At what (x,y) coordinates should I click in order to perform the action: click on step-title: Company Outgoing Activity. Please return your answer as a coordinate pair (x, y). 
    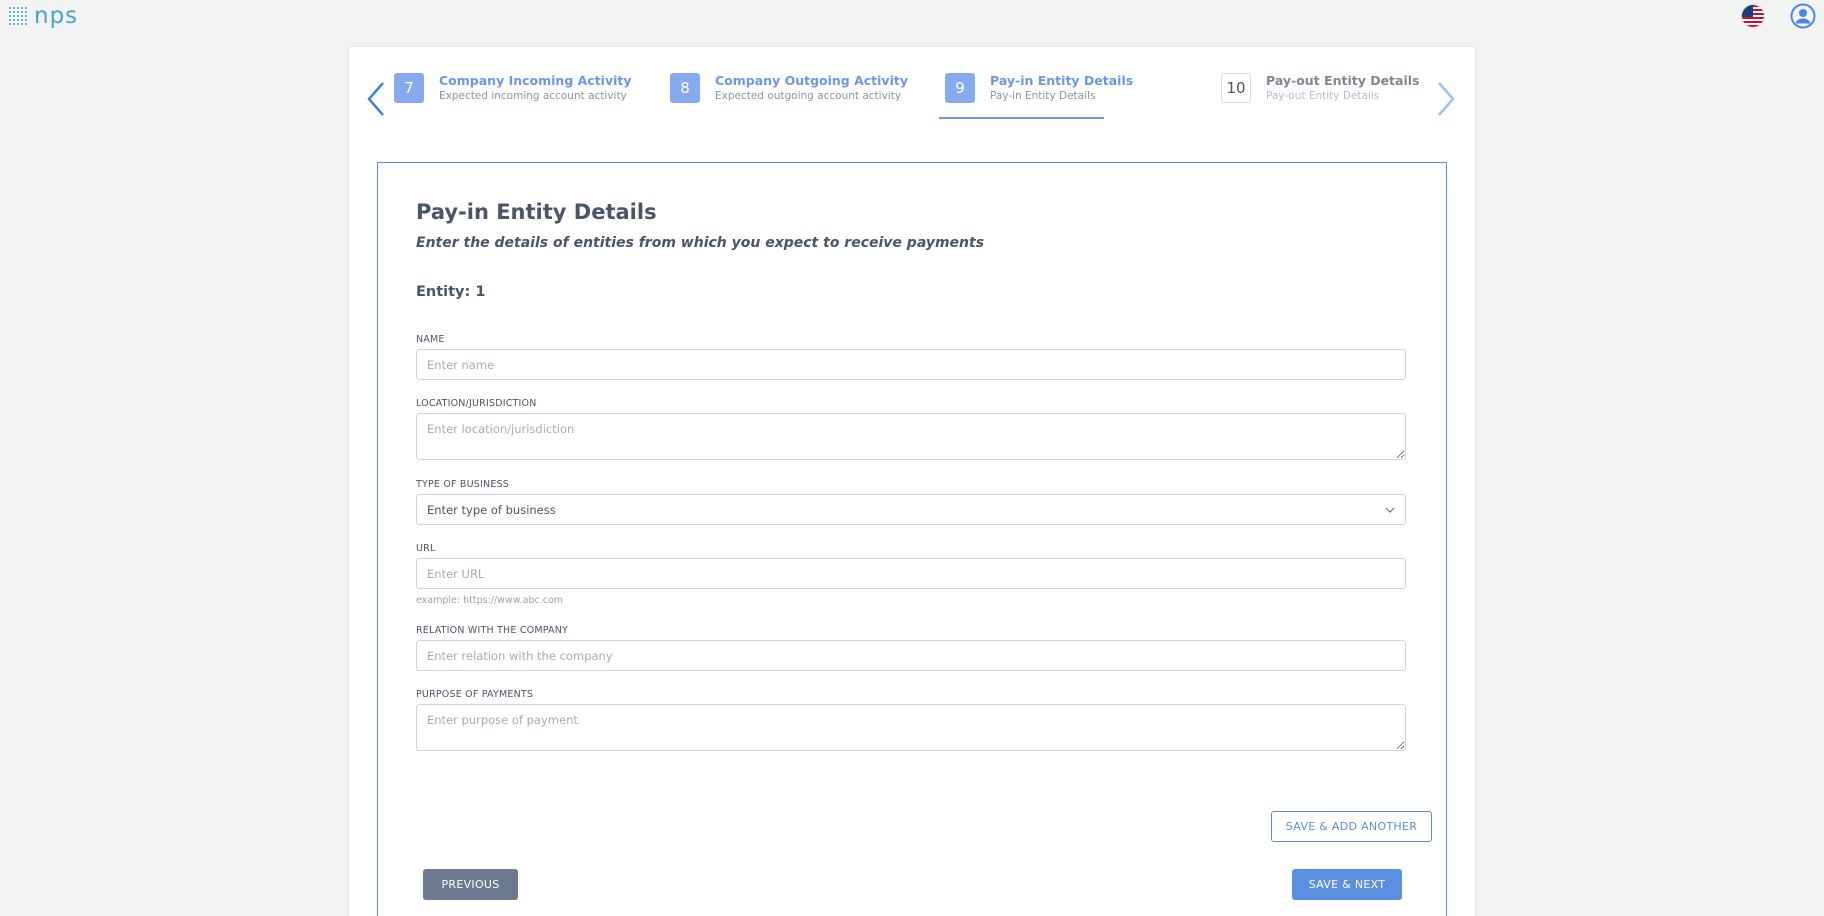
    Looking at the image, I should click on (811, 80).